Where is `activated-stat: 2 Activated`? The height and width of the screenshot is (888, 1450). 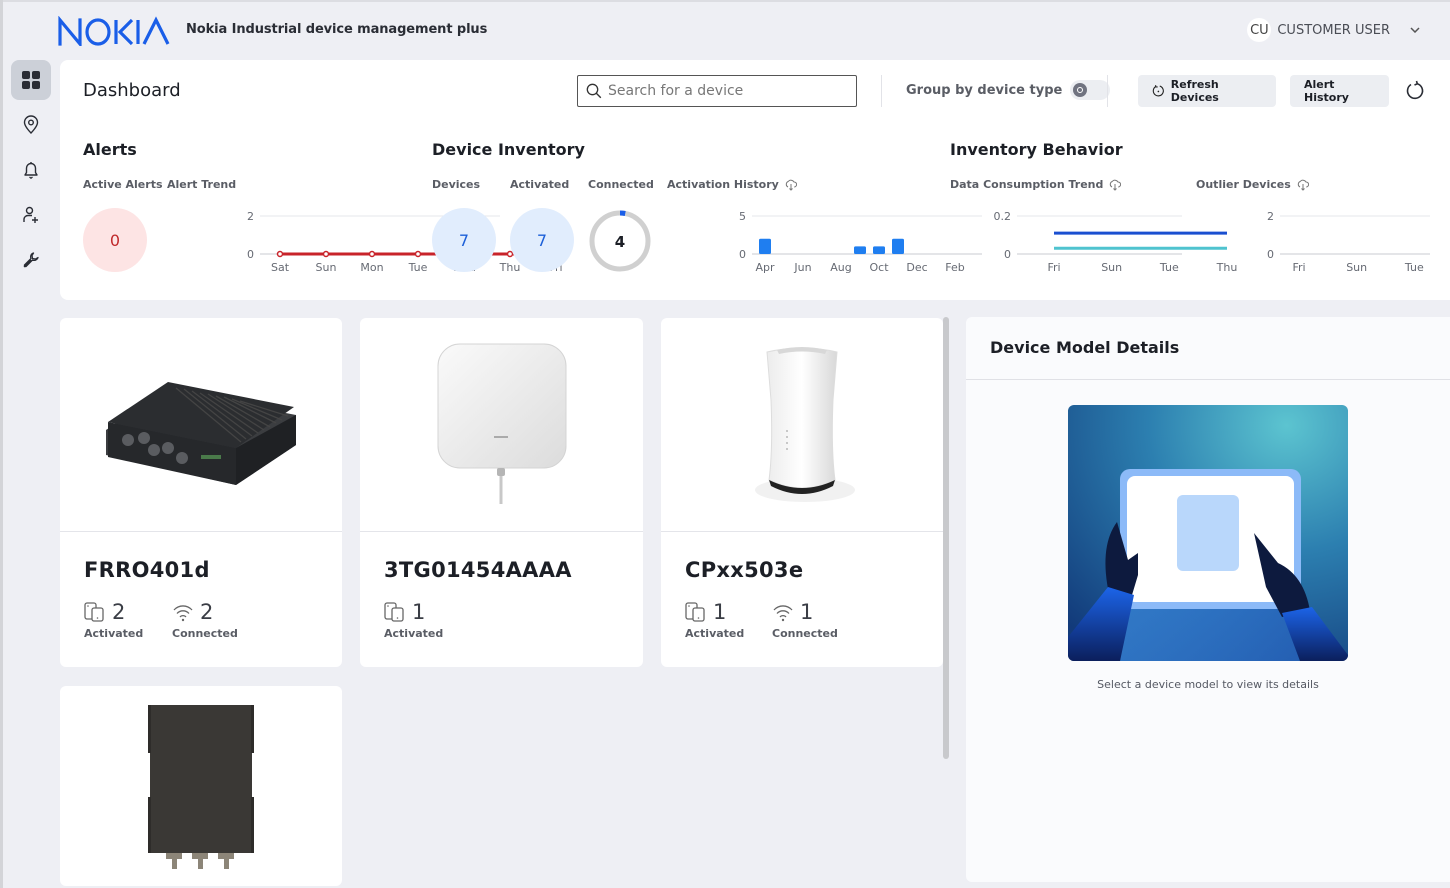
activated-stat: 2 Activated is located at coordinates (113, 620).